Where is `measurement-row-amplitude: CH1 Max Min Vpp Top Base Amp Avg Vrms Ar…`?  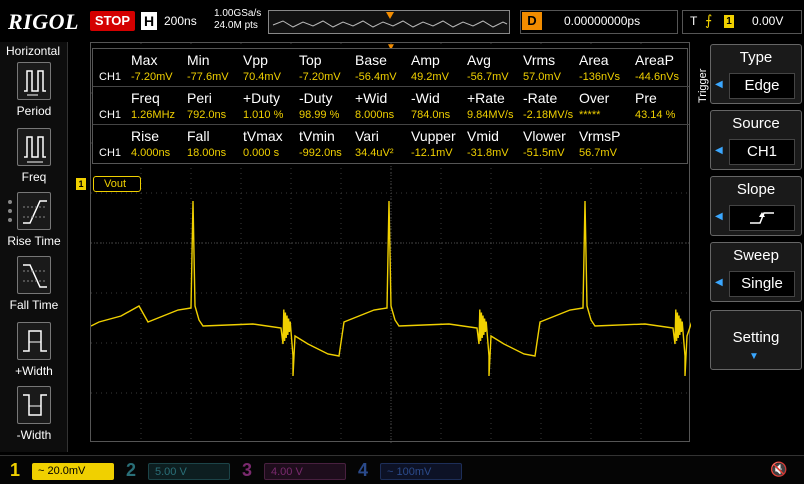 measurement-row-amplitude: CH1 Max Min Vpp Top Base Amp Avg Vrms Ar… is located at coordinates (391, 68).